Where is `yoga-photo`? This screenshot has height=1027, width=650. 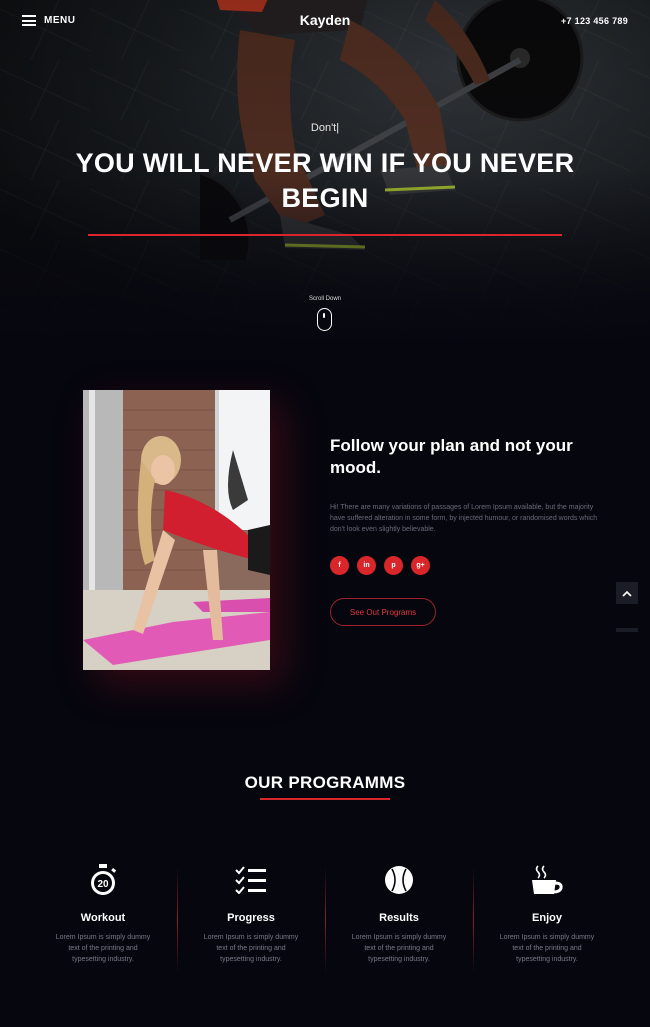 yoga-photo is located at coordinates (176, 530).